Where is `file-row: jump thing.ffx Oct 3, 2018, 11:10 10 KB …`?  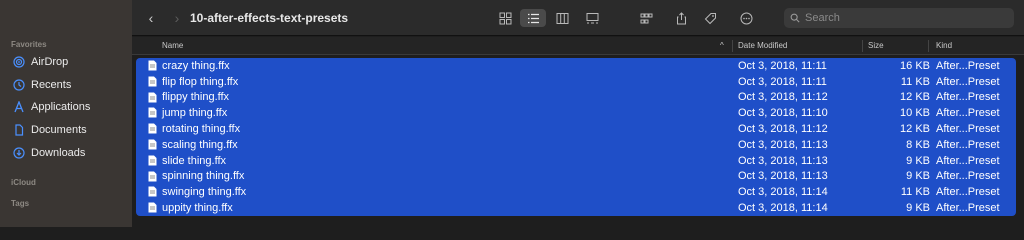
file-row: jump thing.ffx Oct 3, 2018, 11:10 10 KB … is located at coordinates (576, 113).